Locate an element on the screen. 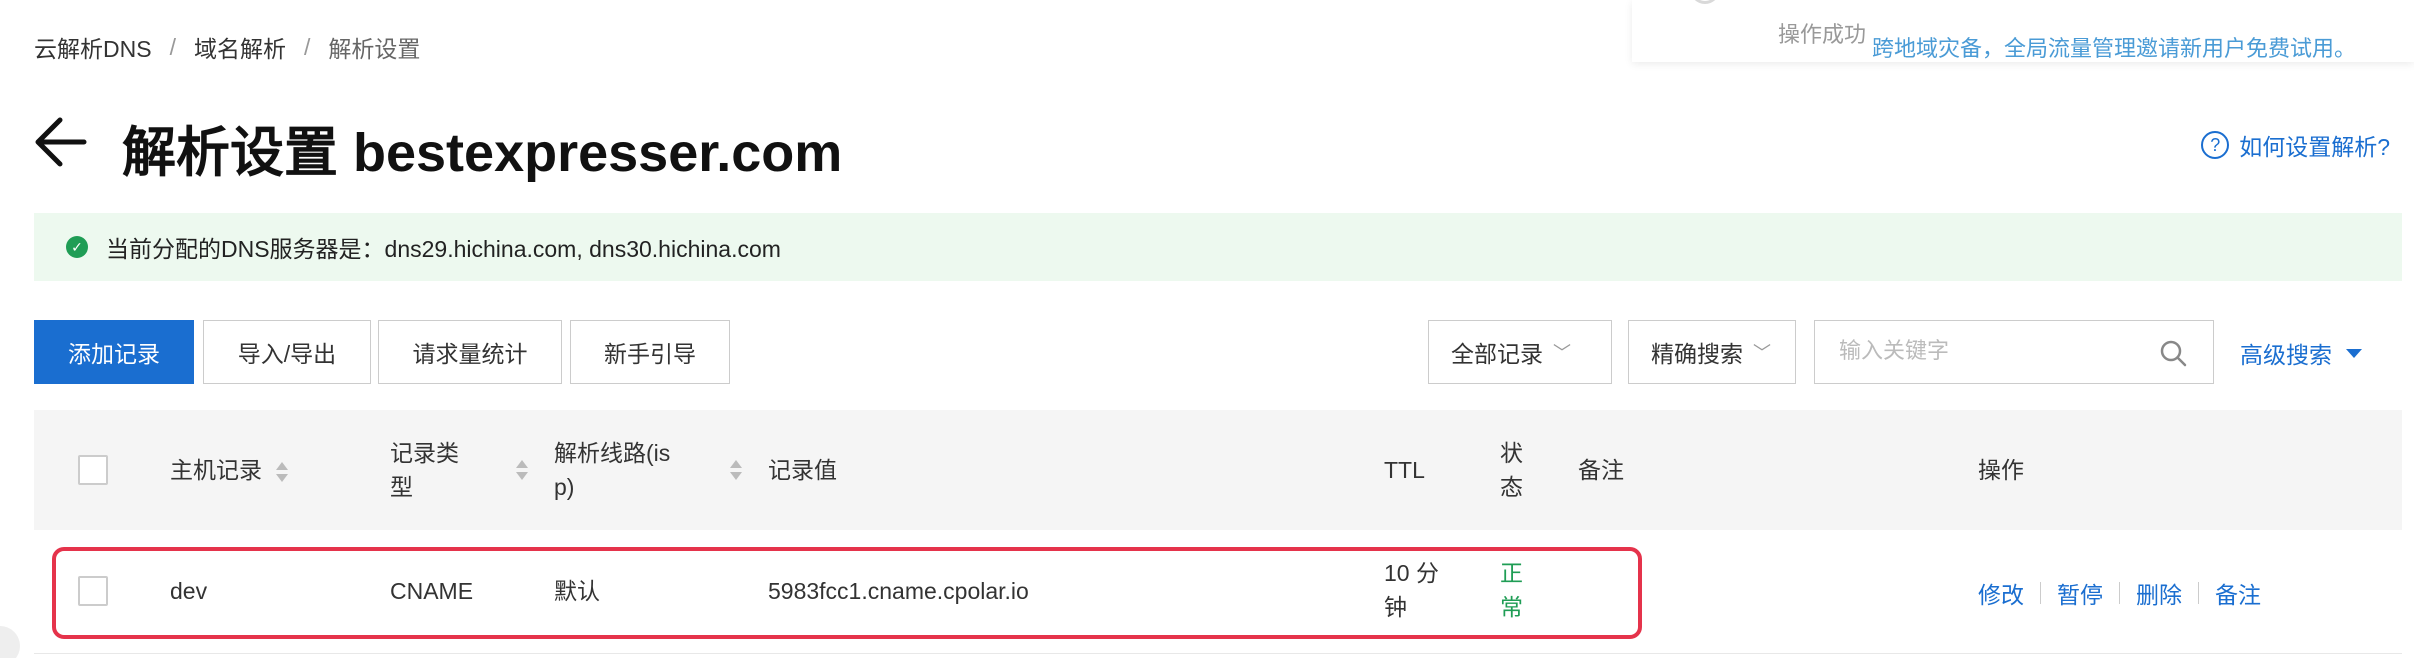  column-status: 状 态 is located at coordinates (1511, 470).